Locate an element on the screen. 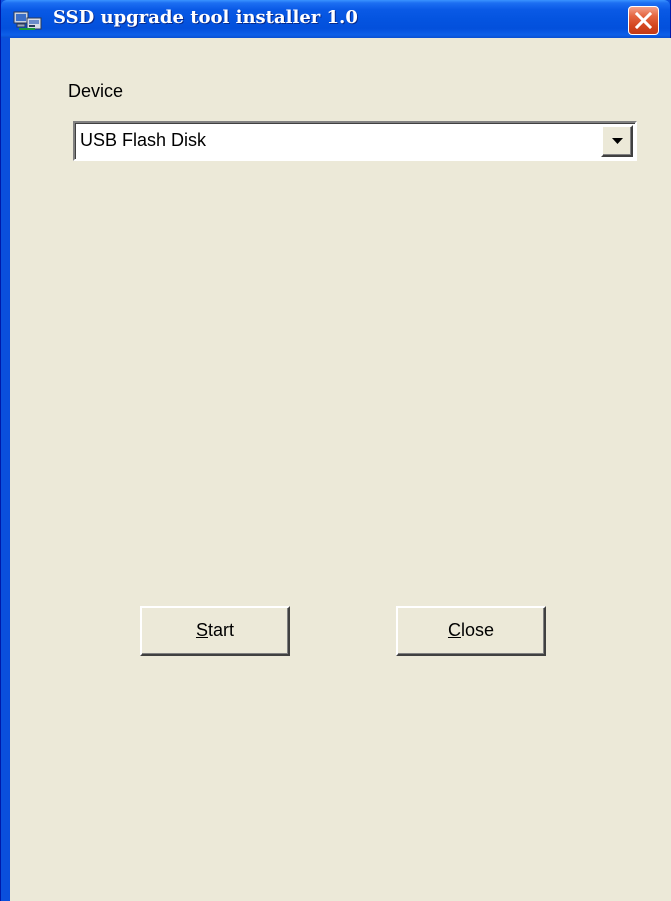 The width and height of the screenshot is (671, 901). close-window-button is located at coordinates (643, 20).